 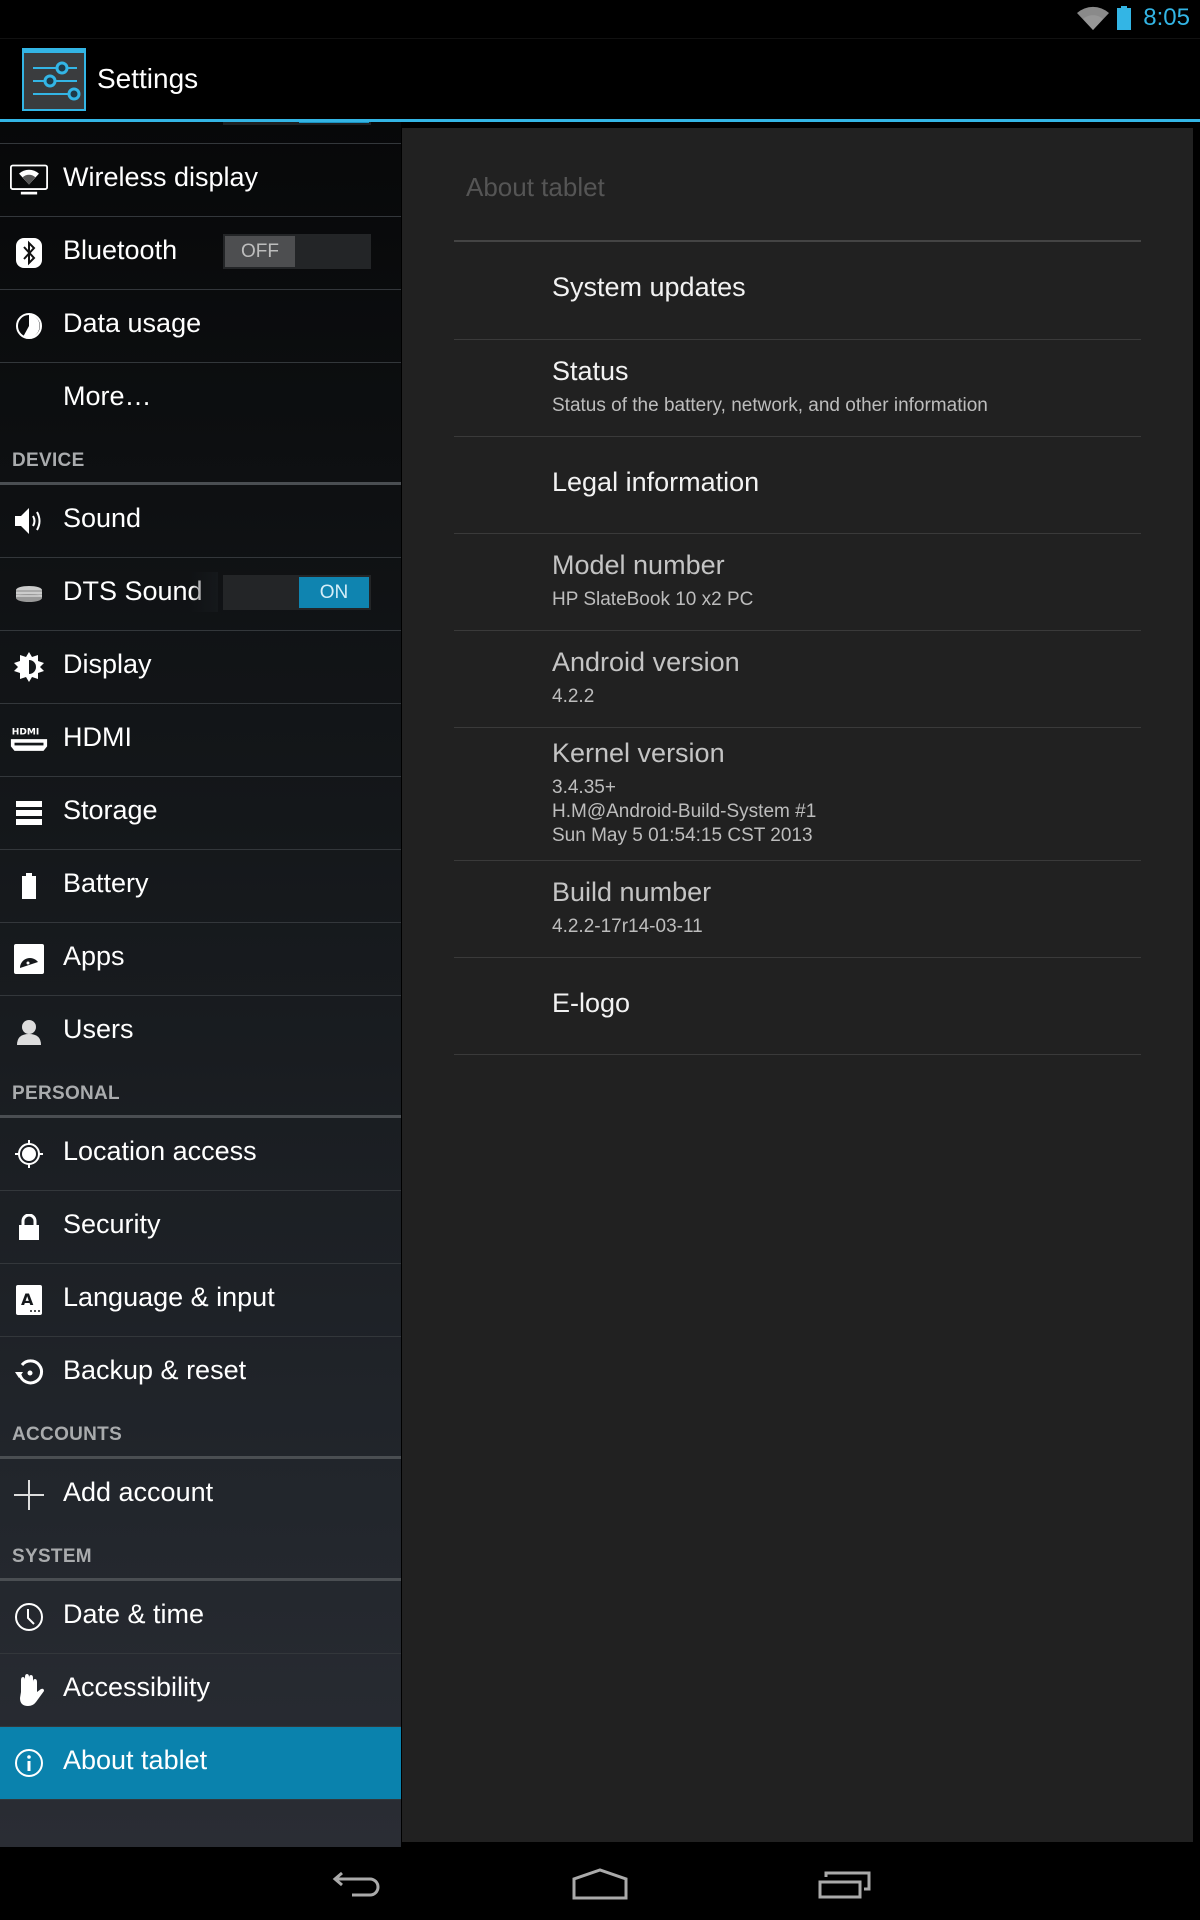 I want to click on pref-summary: 4.2.2, so click(x=573, y=696).